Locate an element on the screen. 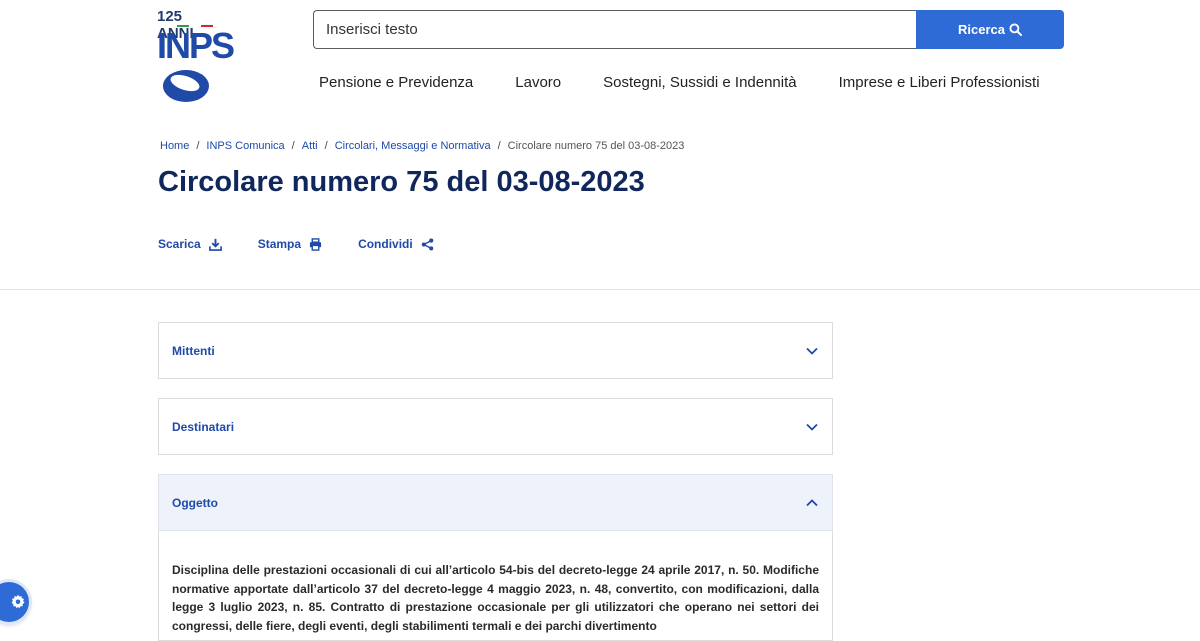  page-title: Circolare numero 75 del 03-08-2023 is located at coordinates (401, 182).